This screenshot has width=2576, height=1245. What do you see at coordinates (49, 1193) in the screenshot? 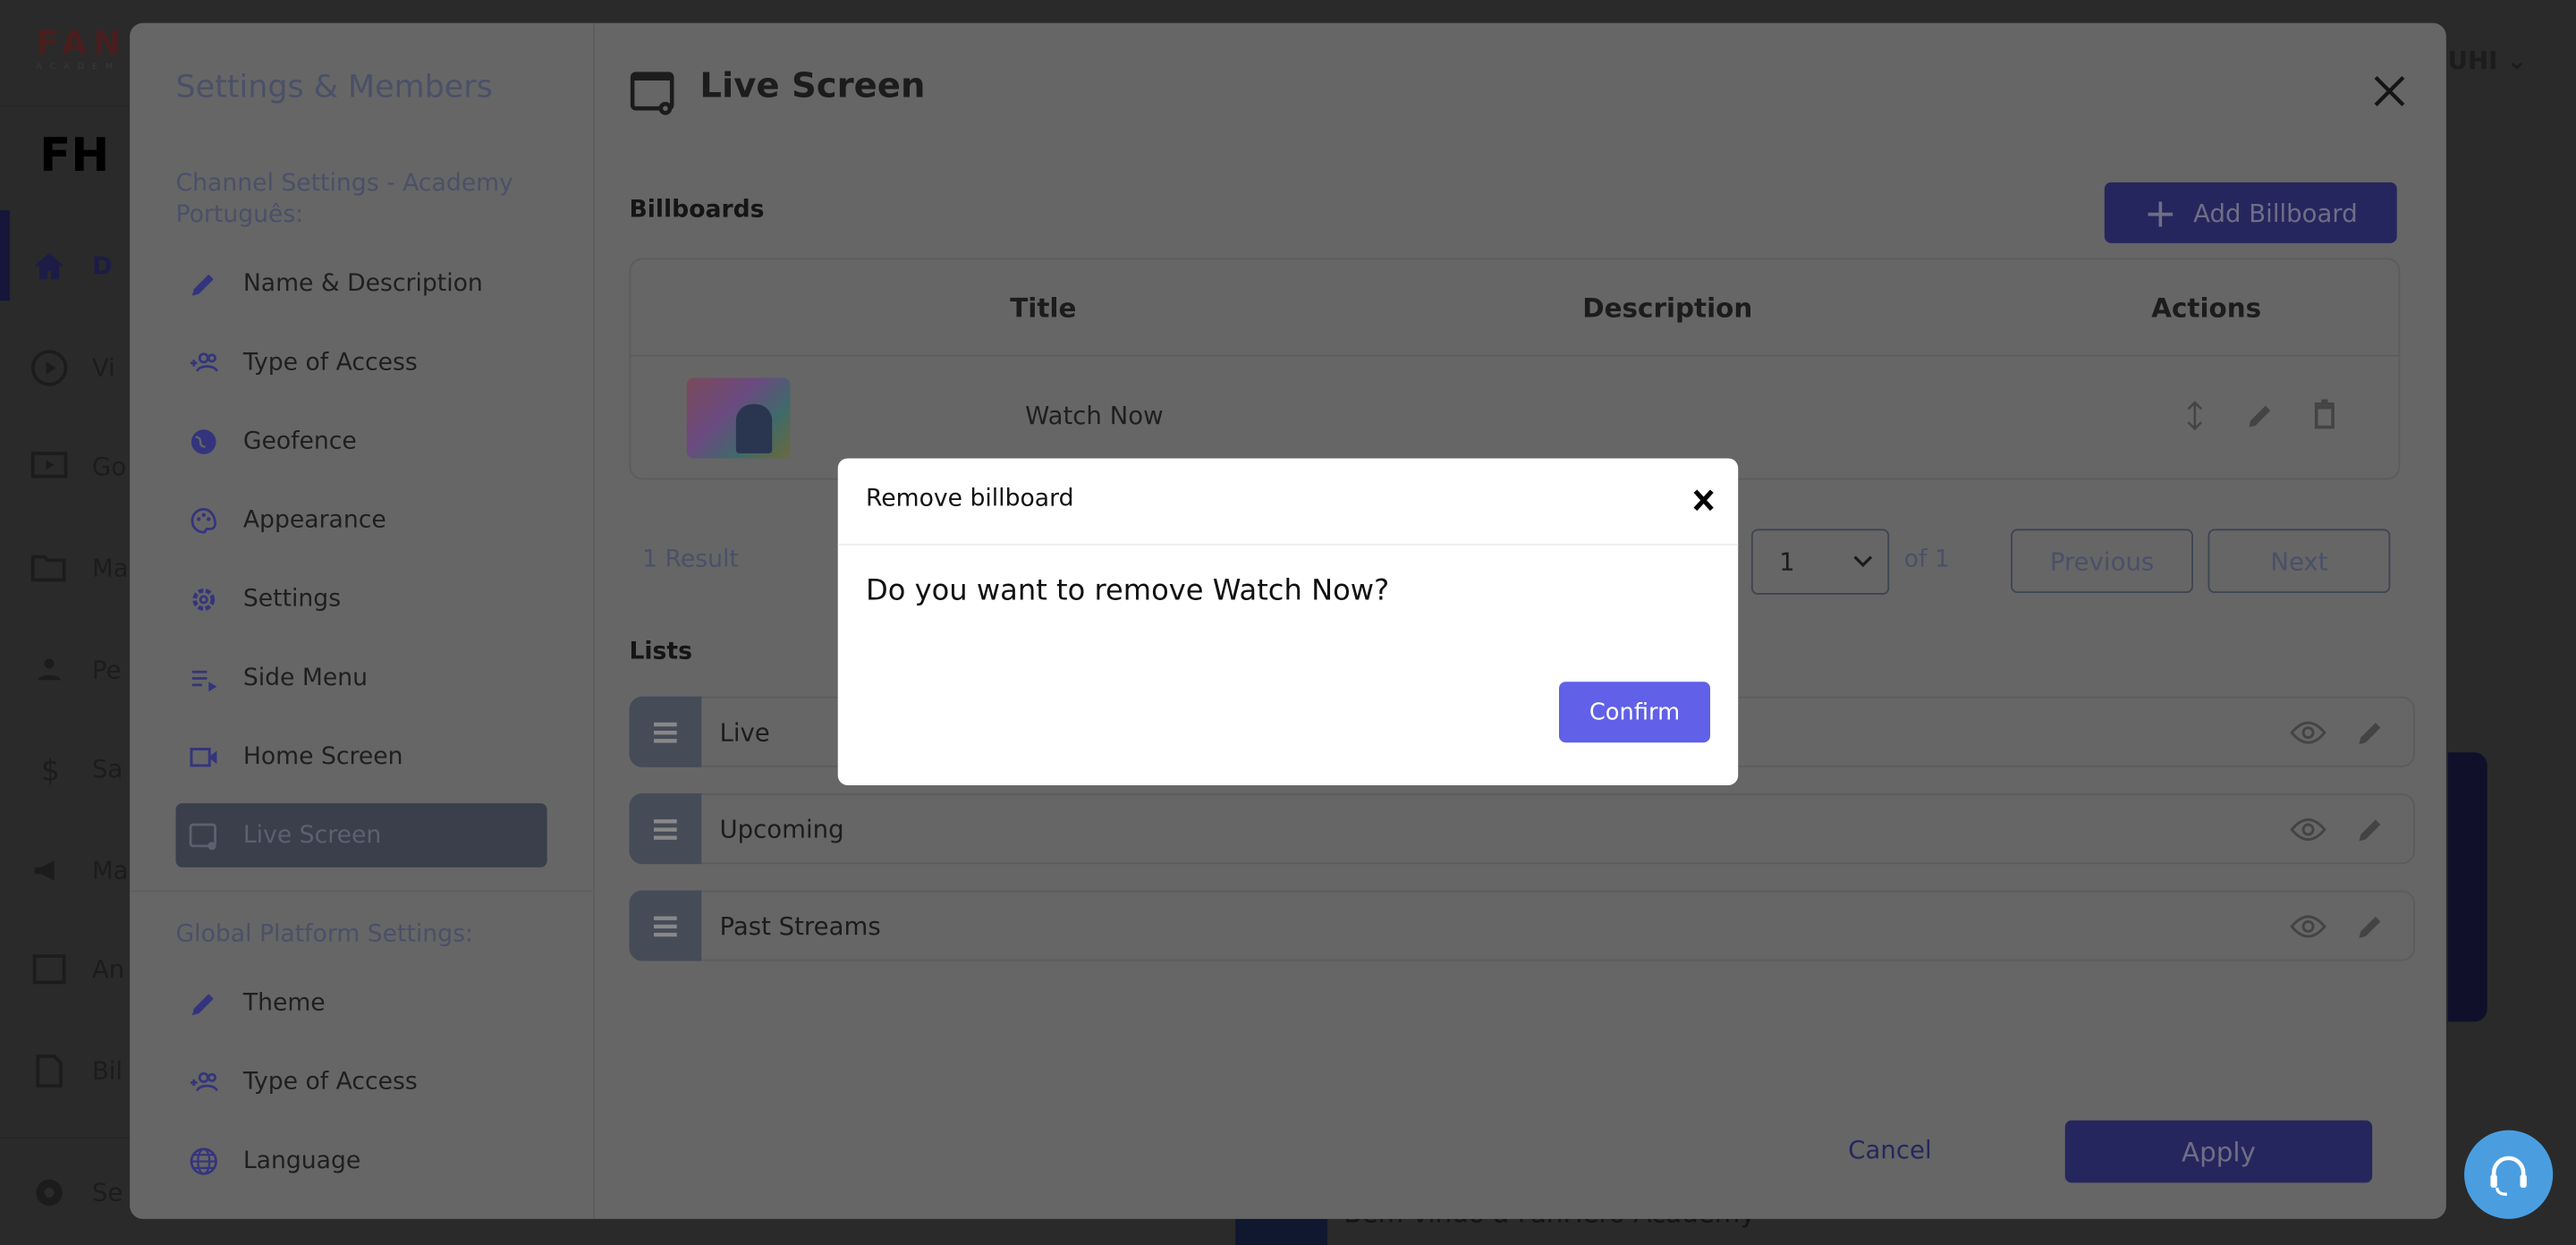
I see `gear-icon` at bounding box center [49, 1193].